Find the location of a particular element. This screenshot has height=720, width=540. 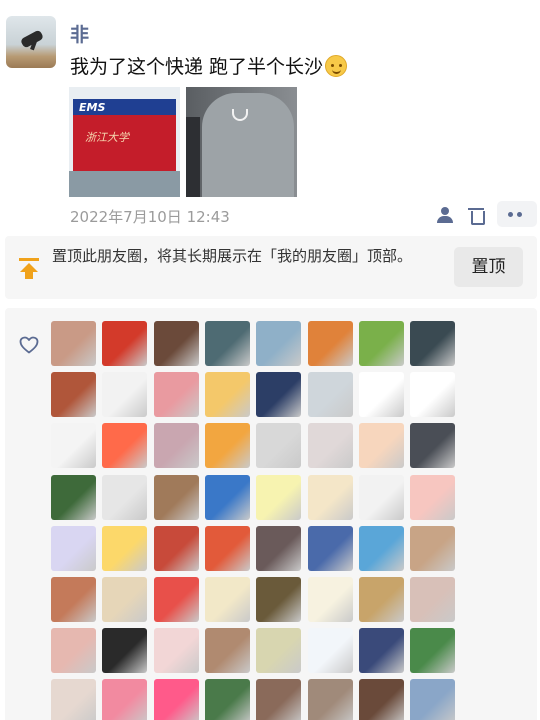

author-name: 非 is located at coordinates (79, 33).